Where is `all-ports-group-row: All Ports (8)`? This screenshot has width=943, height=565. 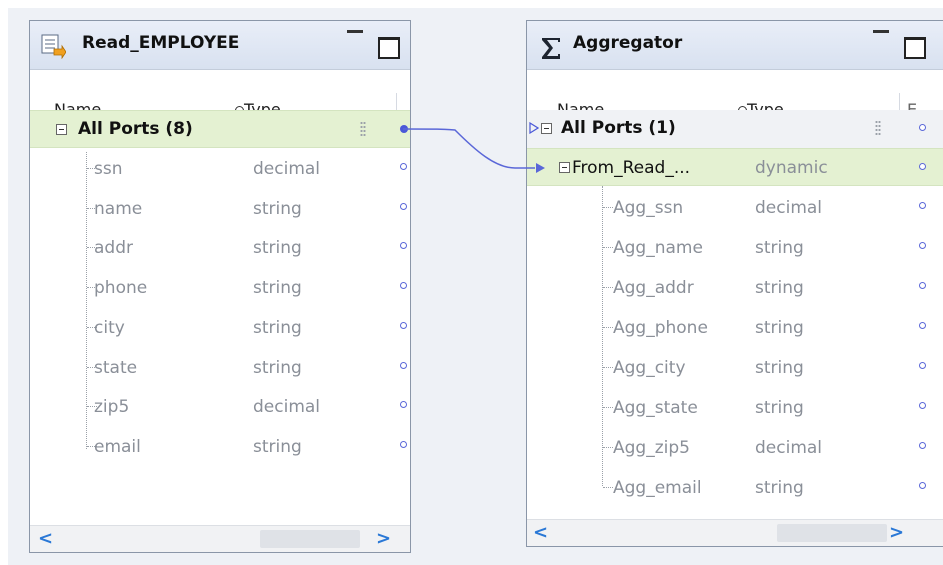 all-ports-group-row: All Ports (8) is located at coordinates (220, 129).